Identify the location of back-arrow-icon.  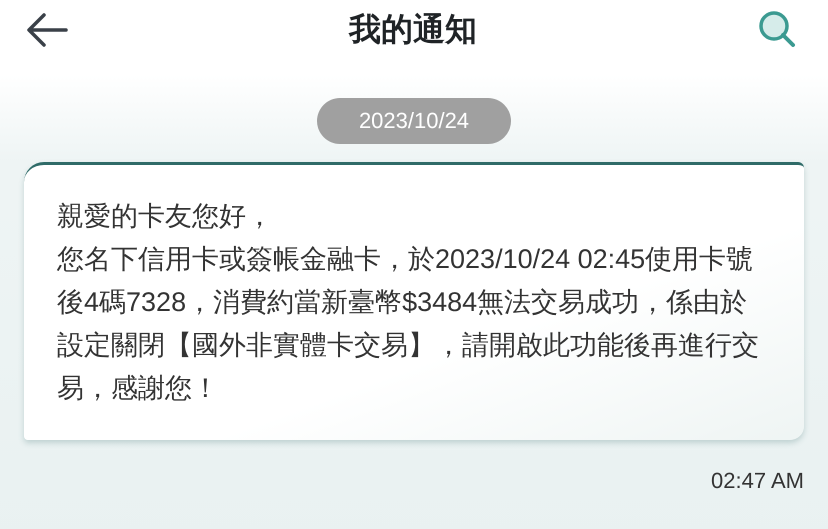
(47, 30).